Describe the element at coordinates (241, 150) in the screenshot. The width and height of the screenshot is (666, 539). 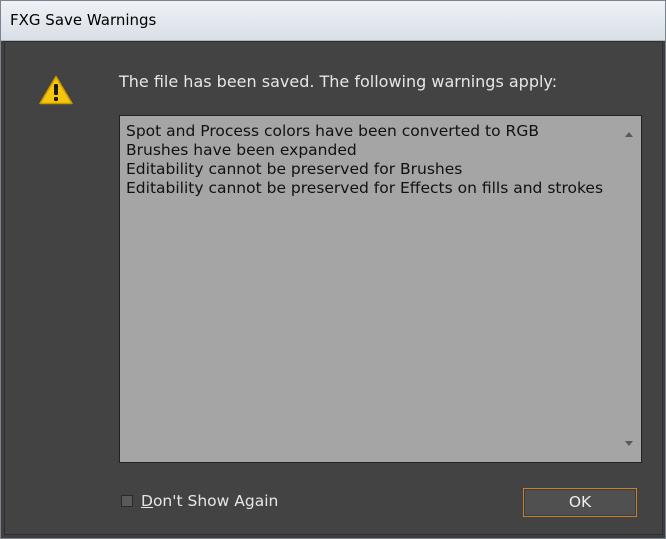
I see `list-item: Brushes have been expanded` at that location.